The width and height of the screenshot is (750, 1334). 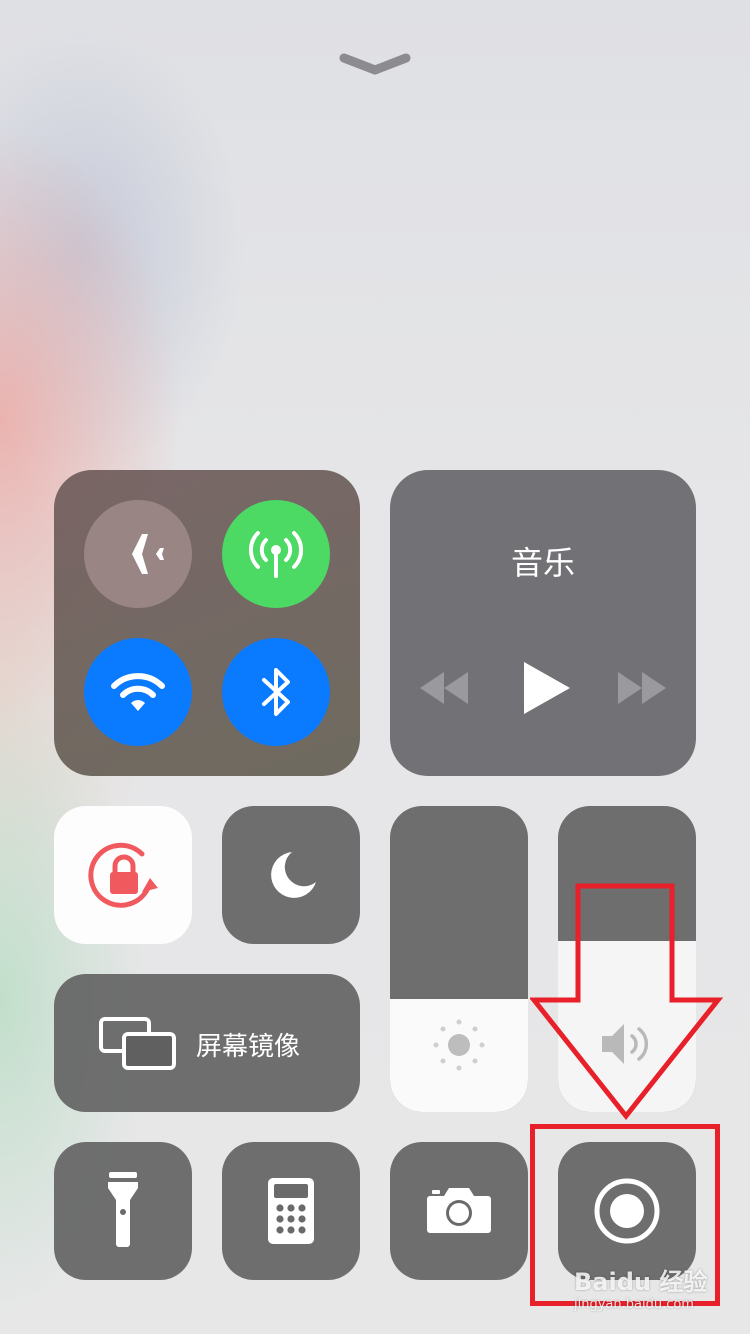 What do you see at coordinates (546, 688) in the screenshot?
I see `play-icon` at bounding box center [546, 688].